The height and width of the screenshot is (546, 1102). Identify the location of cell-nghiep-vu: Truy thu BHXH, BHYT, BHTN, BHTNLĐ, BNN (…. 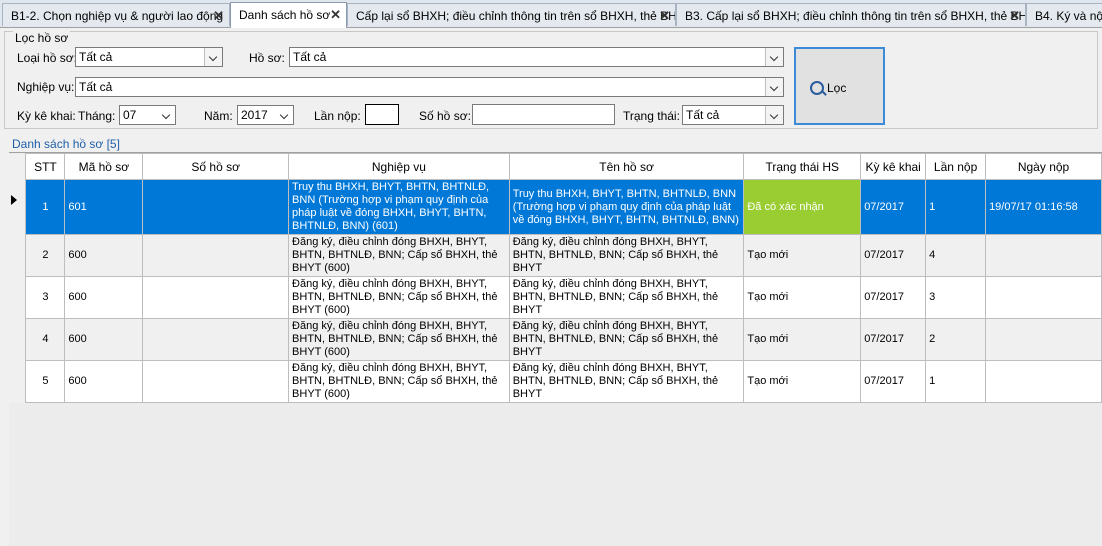
(399, 207).